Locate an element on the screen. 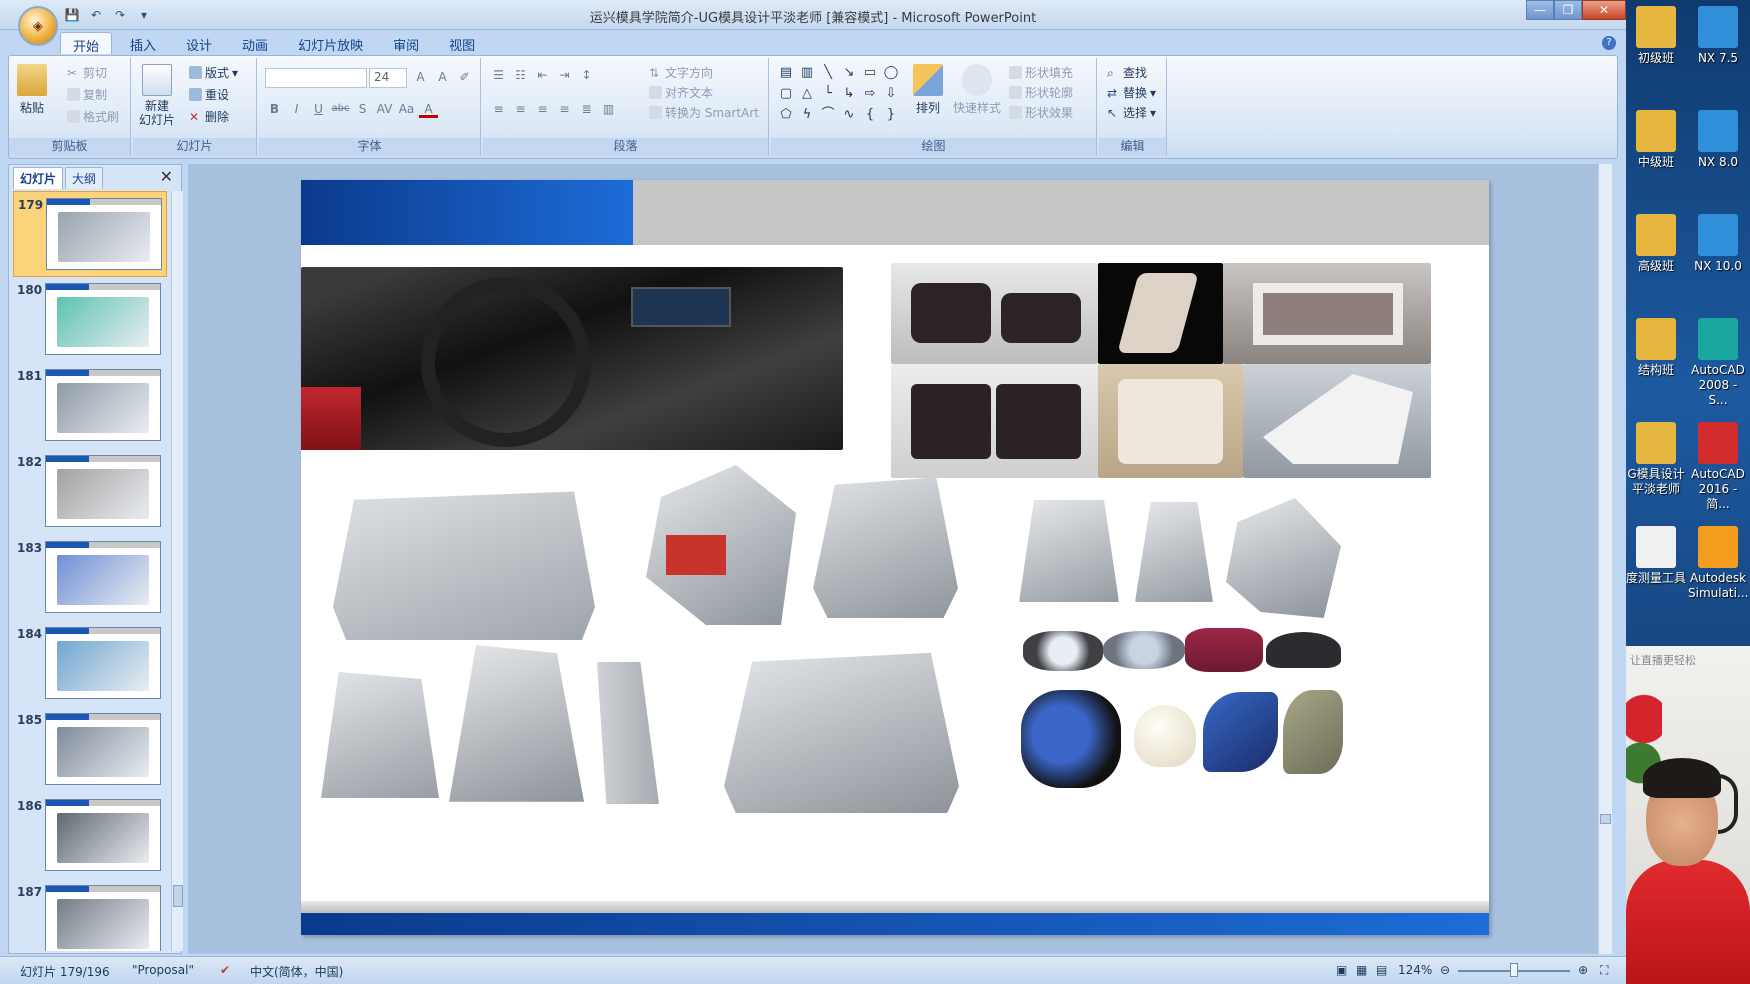  help-icon: ? is located at coordinates (1609, 43).